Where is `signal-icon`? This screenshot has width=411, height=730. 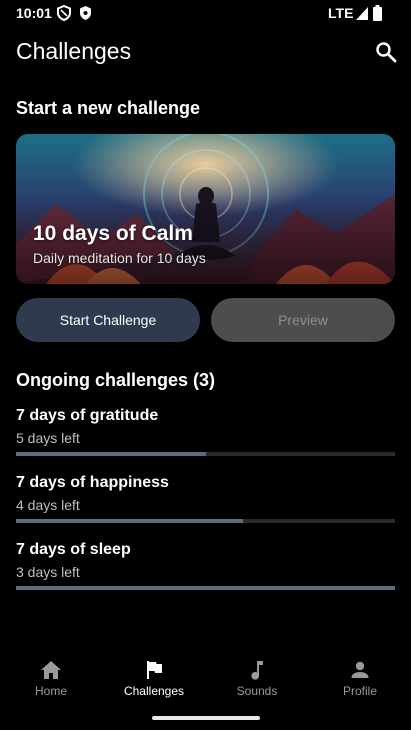
signal-icon is located at coordinates (362, 15).